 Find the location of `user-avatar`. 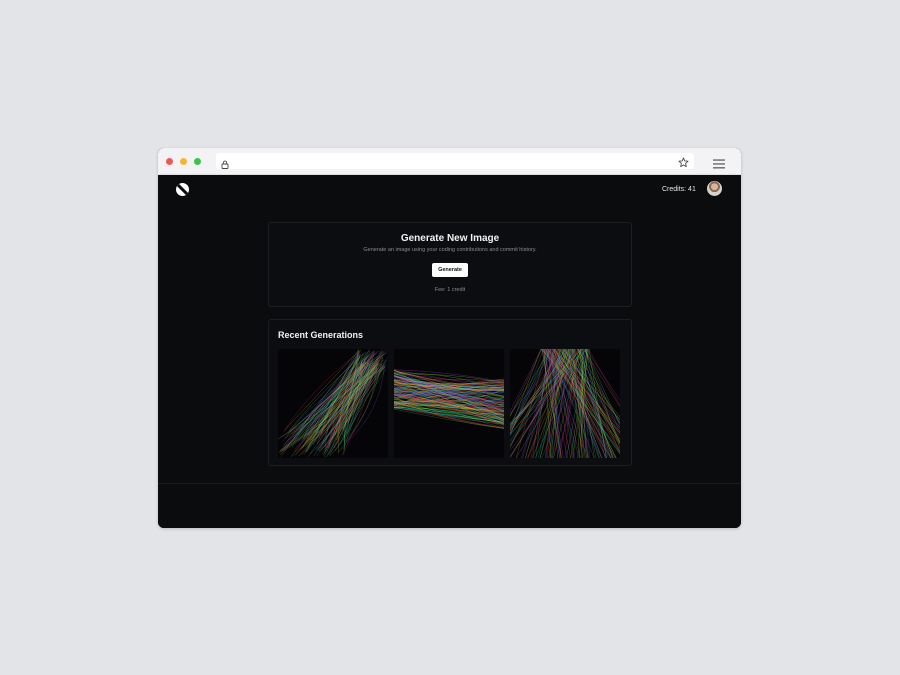

user-avatar is located at coordinates (714, 188).